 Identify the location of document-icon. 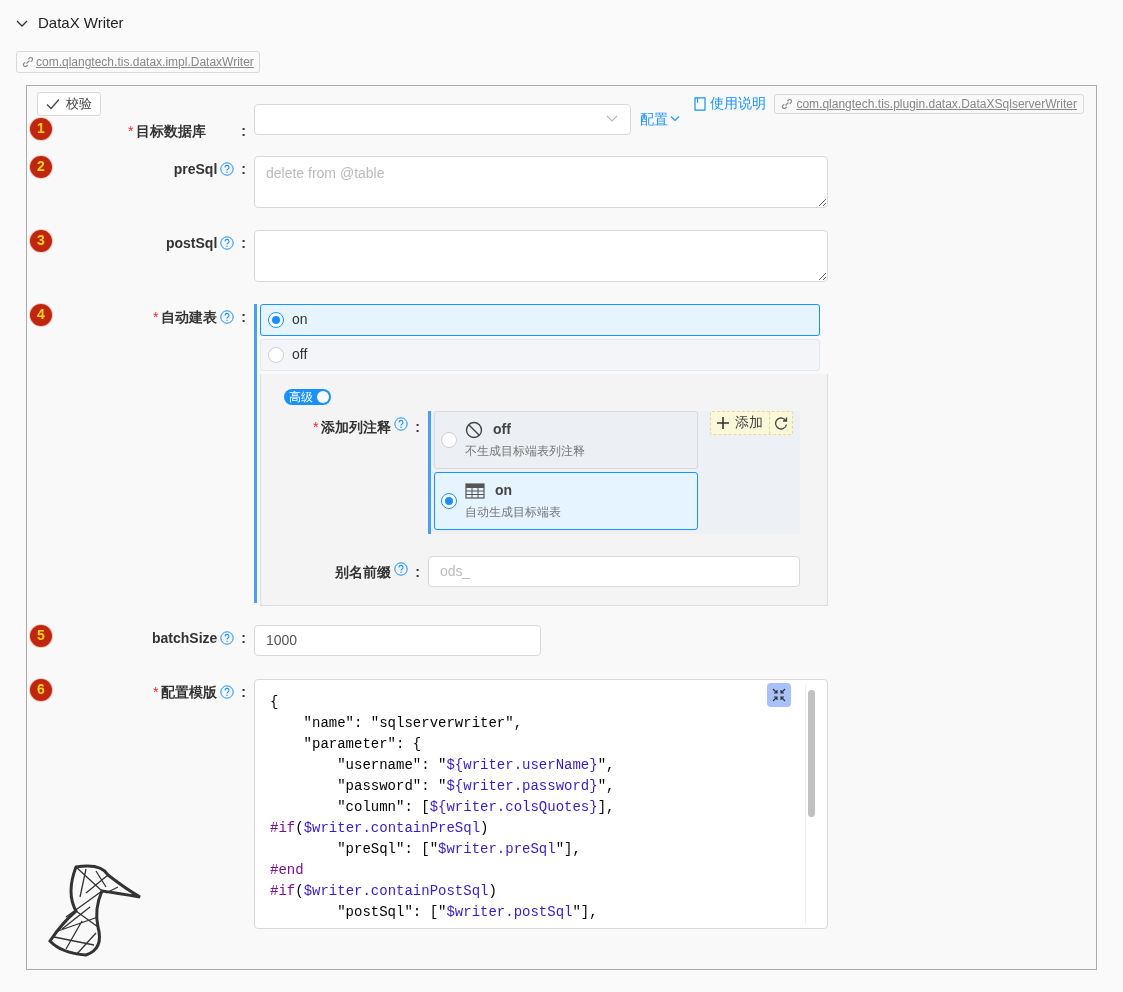
(700, 103).